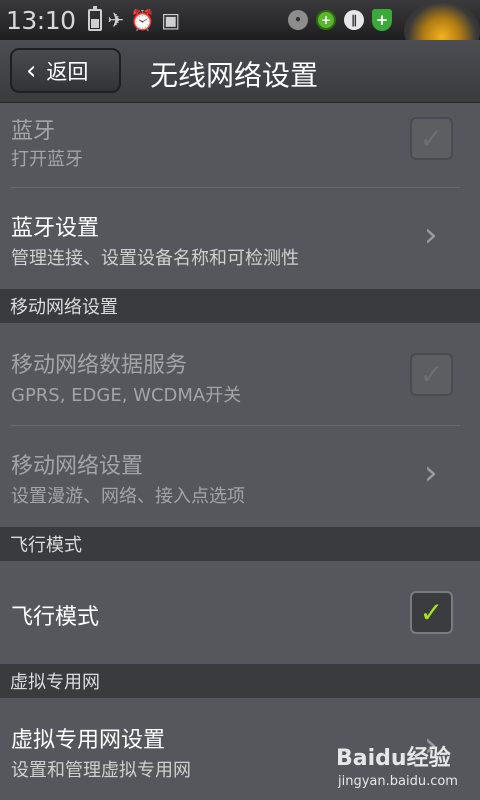 This screenshot has width=480, height=800. I want to click on alarm-icon: ⏰, so click(143, 20).